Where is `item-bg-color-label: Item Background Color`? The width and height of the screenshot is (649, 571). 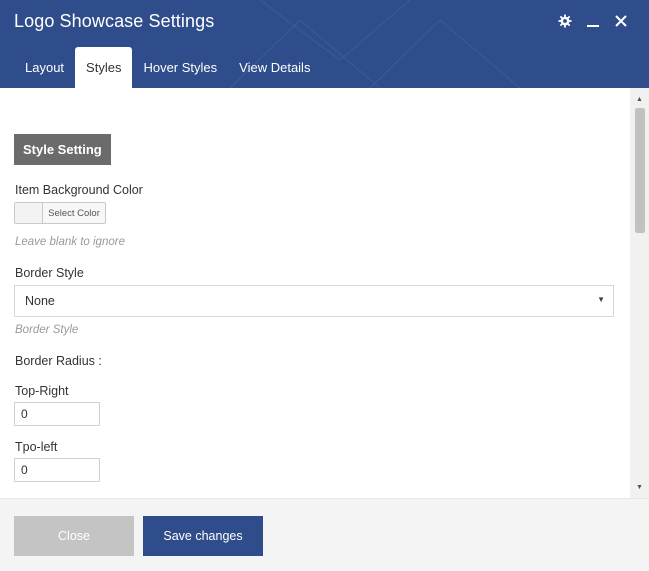 item-bg-color-label: Item Background Color is located at coordinates (79, 190).